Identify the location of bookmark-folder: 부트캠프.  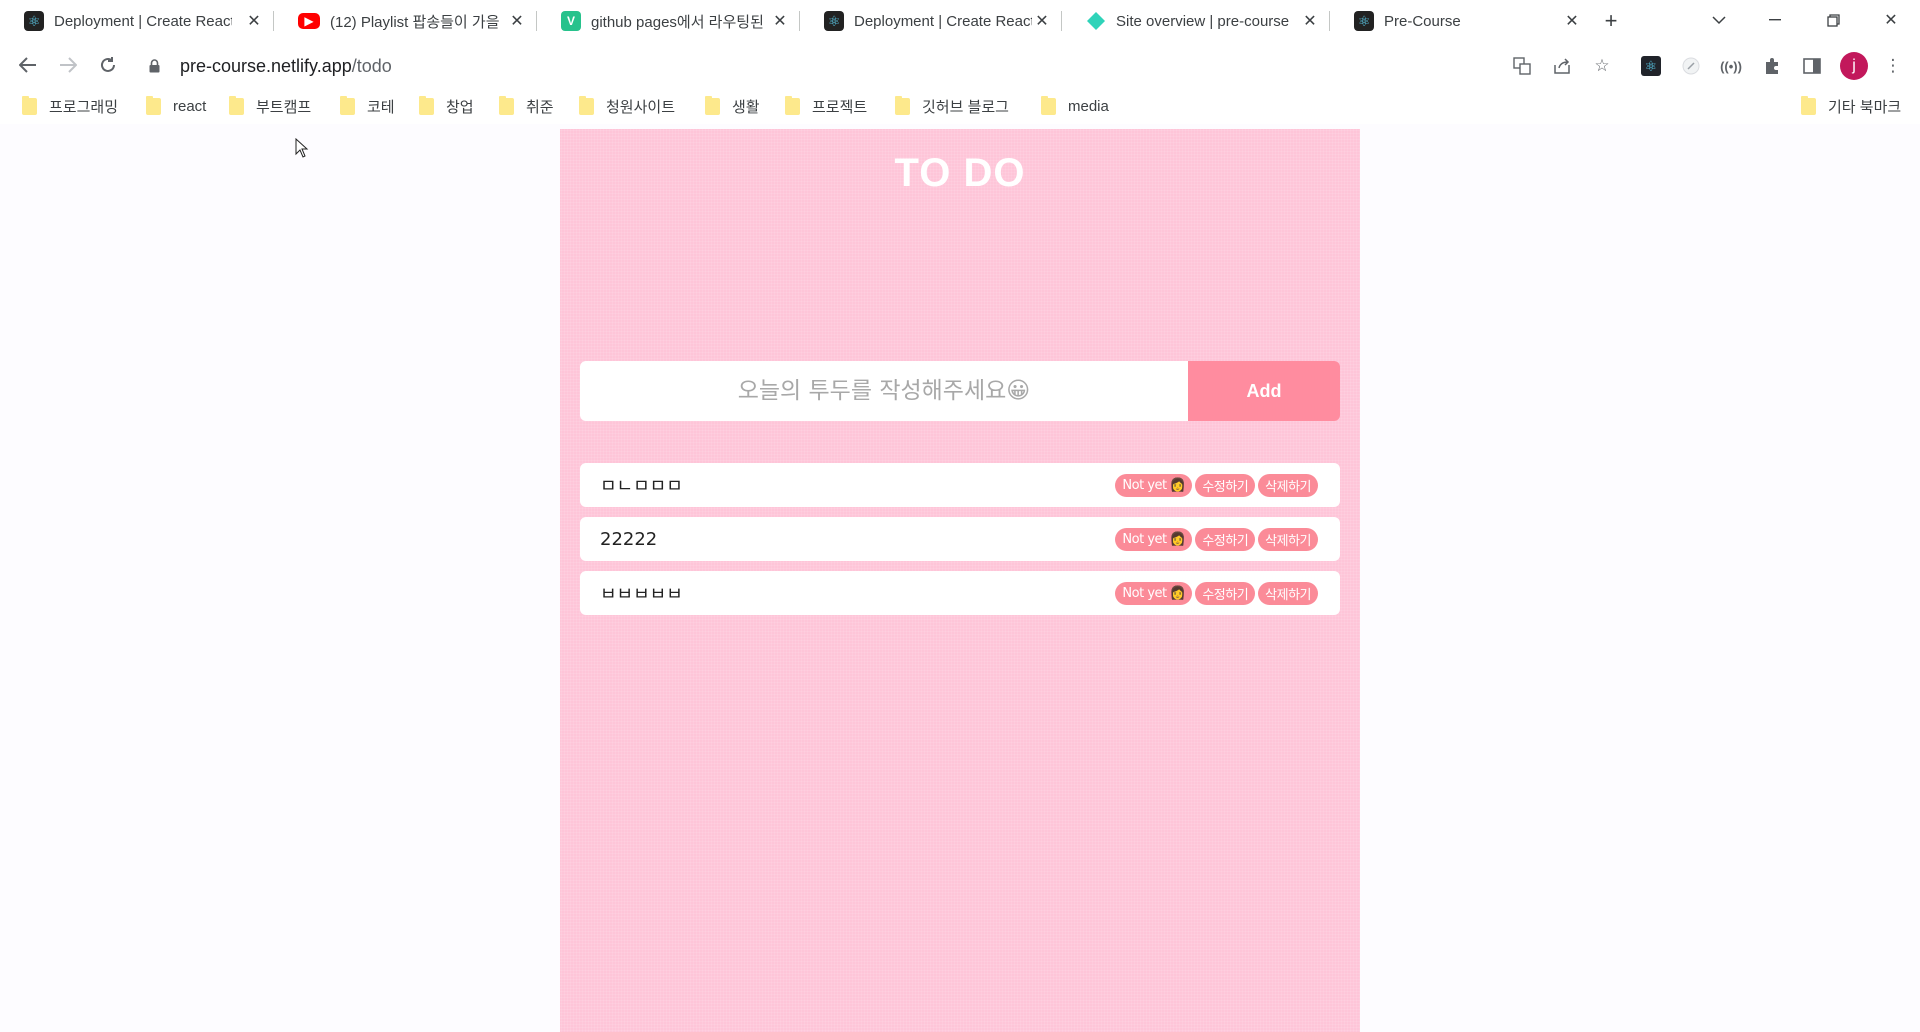
(270, 106).